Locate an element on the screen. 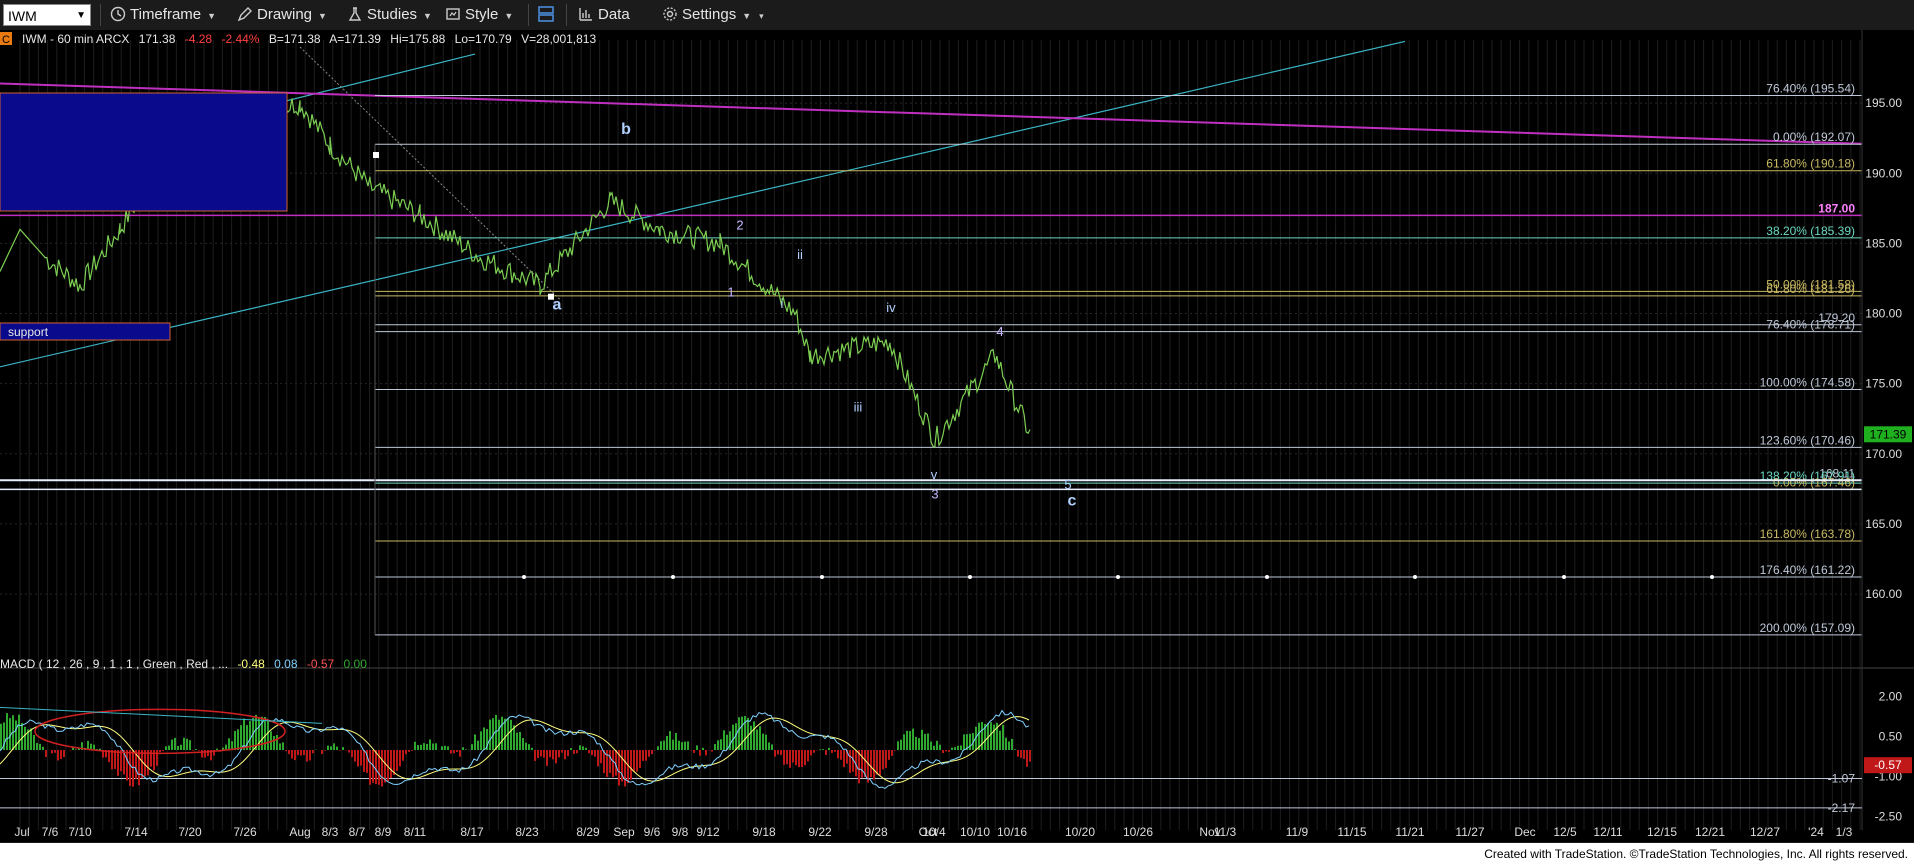 The image size is (1914, 865). data-menu: Data is located at coordinates (604, 15).